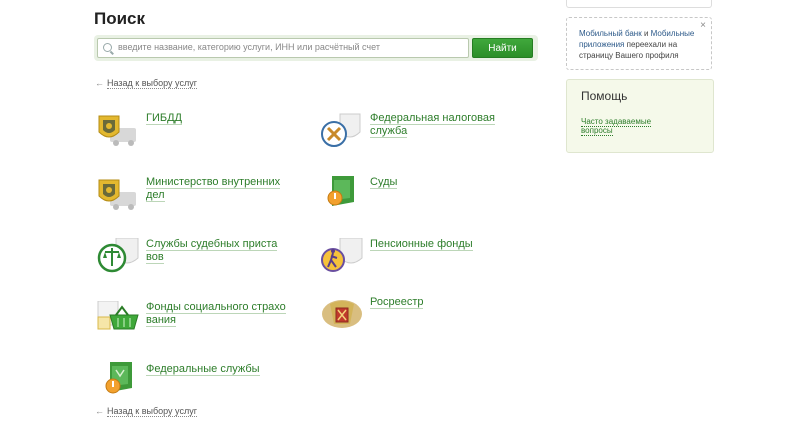 The image size is (800, 447). Describe the element at coordinates (118, 378) in the screenshot. I see `federal-services-icon` at that location.